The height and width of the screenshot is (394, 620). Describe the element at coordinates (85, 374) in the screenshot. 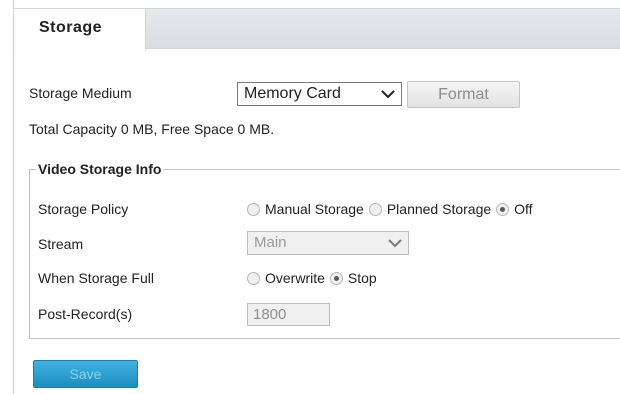

I see `save-button: Save` at that location.